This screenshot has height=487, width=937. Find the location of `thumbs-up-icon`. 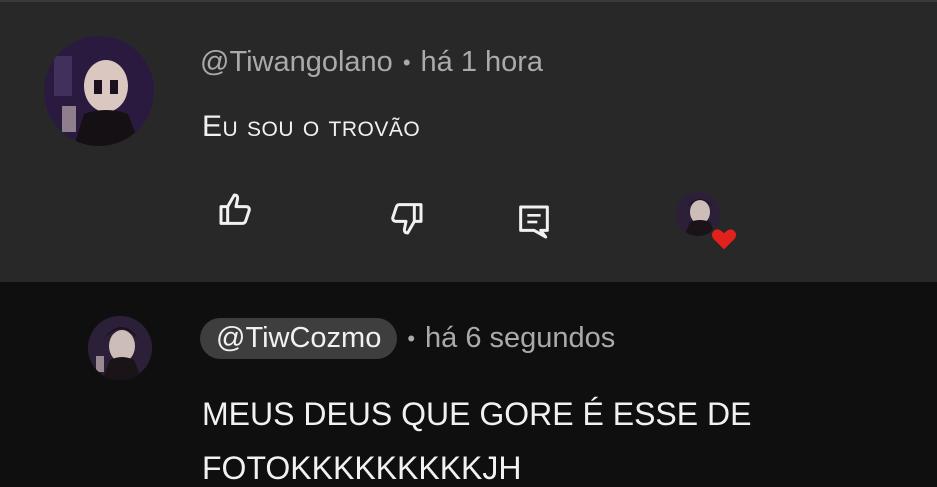

thumbs-up-icon is located at coordinates (235, 209).